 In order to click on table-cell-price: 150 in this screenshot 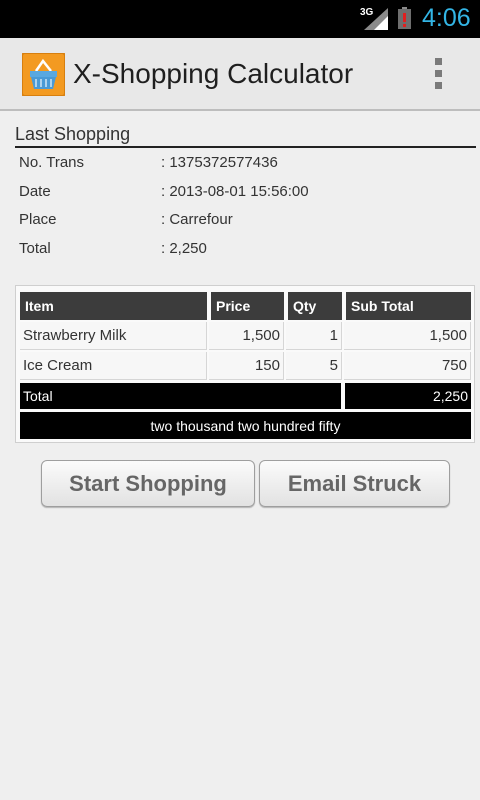, I will do `click(246, 366)`.